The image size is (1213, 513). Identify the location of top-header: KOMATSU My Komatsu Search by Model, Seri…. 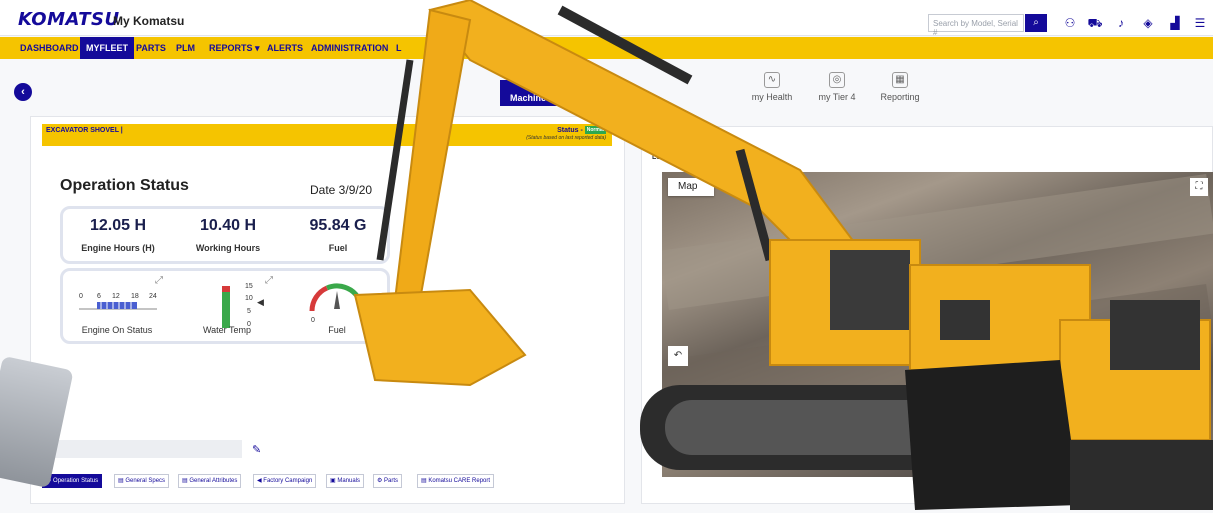
(606, 18).